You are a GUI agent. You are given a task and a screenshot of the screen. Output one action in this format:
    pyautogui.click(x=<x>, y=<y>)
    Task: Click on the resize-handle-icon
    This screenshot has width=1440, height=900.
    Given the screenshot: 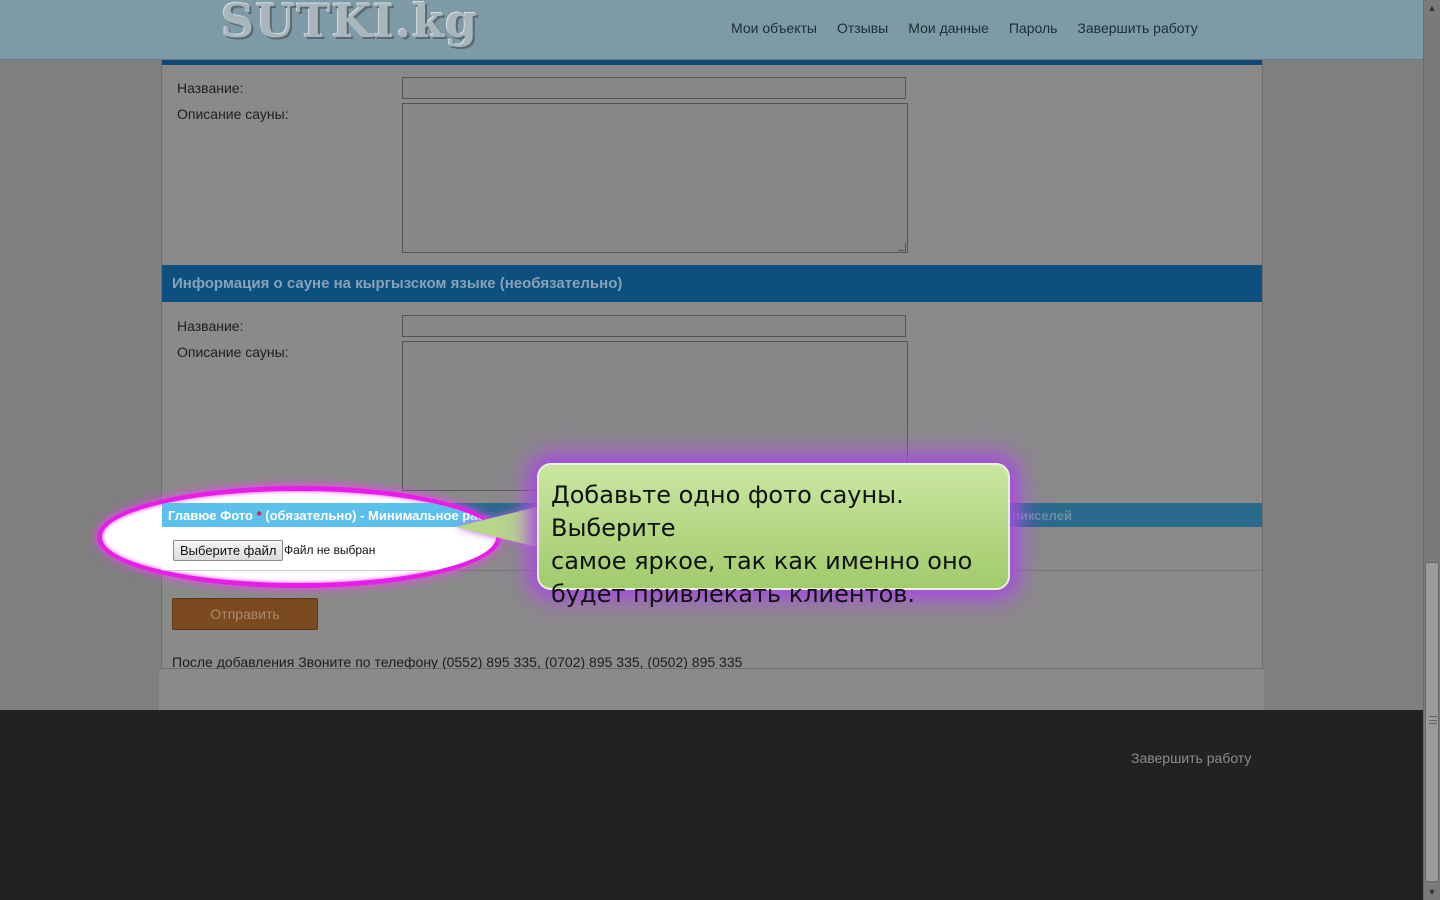 What is the action you would take?
    pyautogui.click(x=902, y=247)
    